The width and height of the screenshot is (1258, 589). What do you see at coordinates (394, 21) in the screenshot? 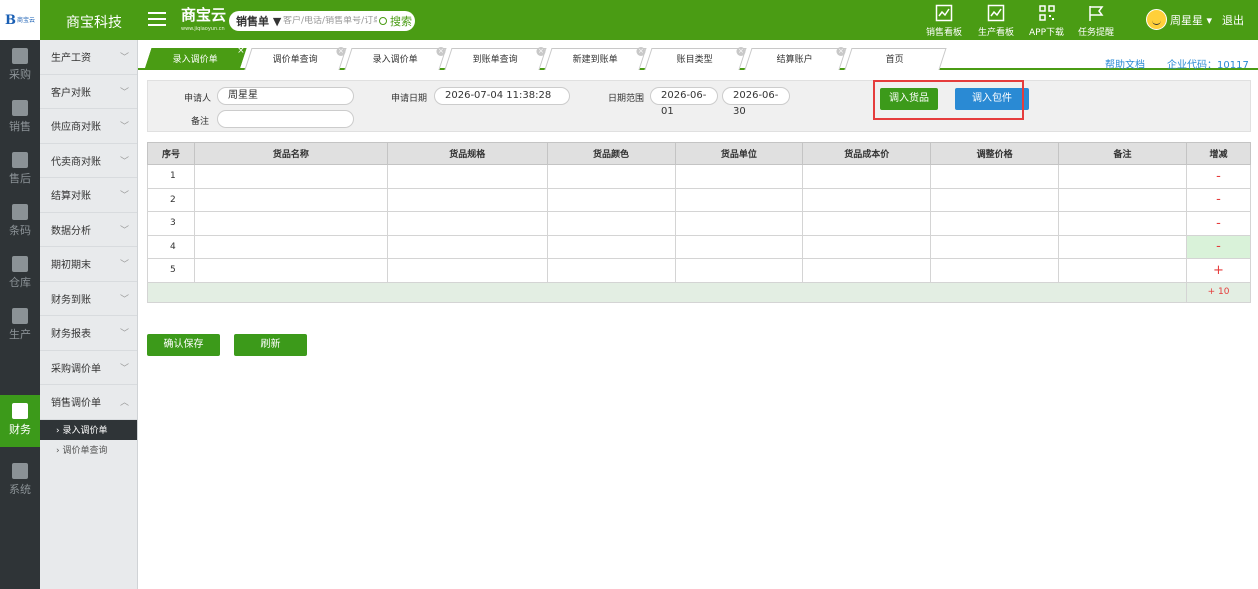
I see `search-button: 搜索` at bounding box center [394, 21].